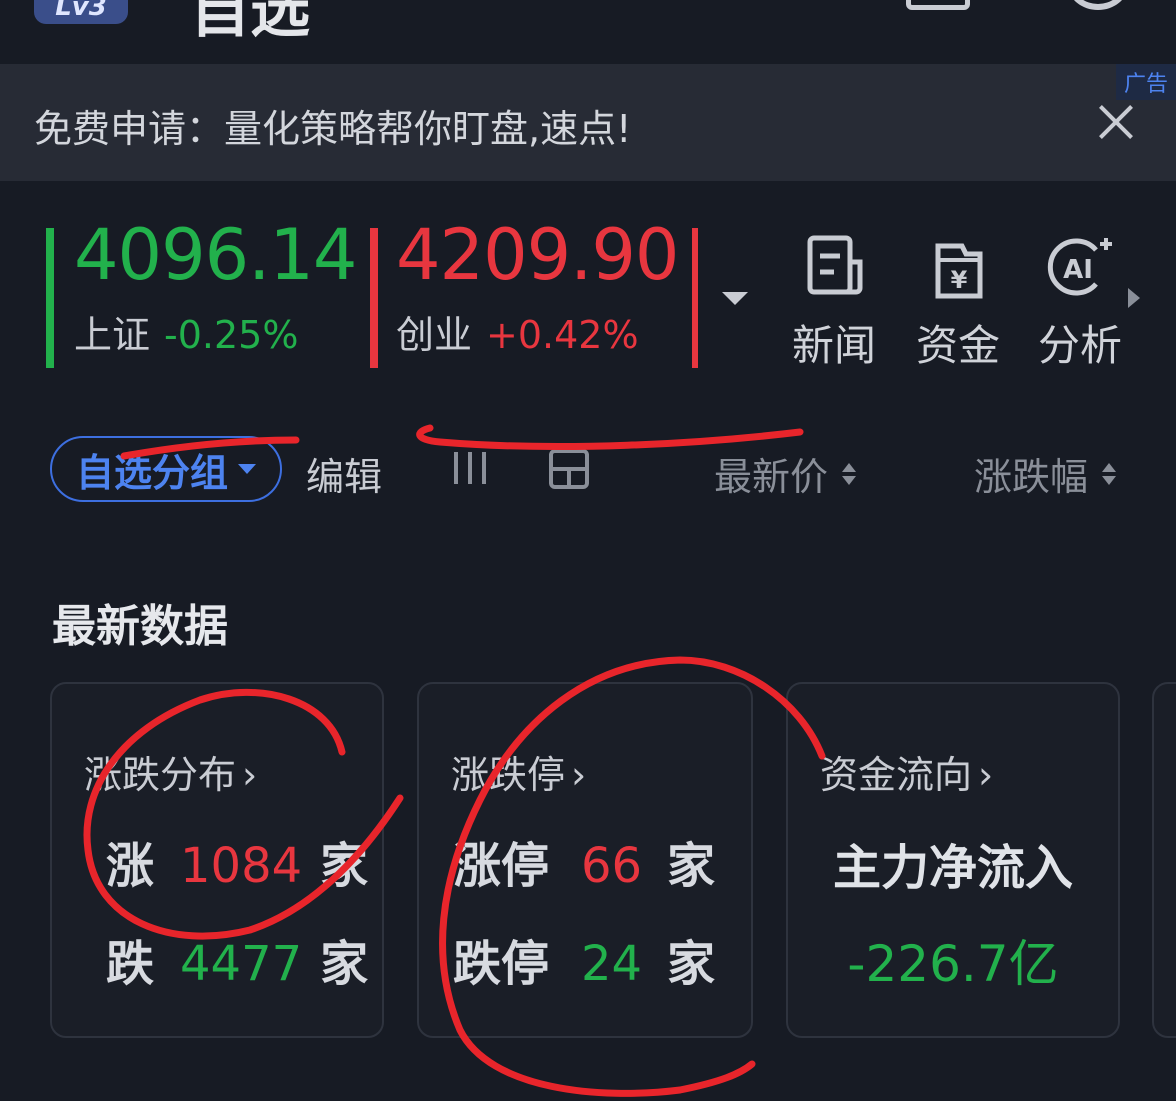 The image size is (1176, 1101). Describe the element at coordinates (612, 866) in the screenshot. I see `stat-value: 66` at that location.